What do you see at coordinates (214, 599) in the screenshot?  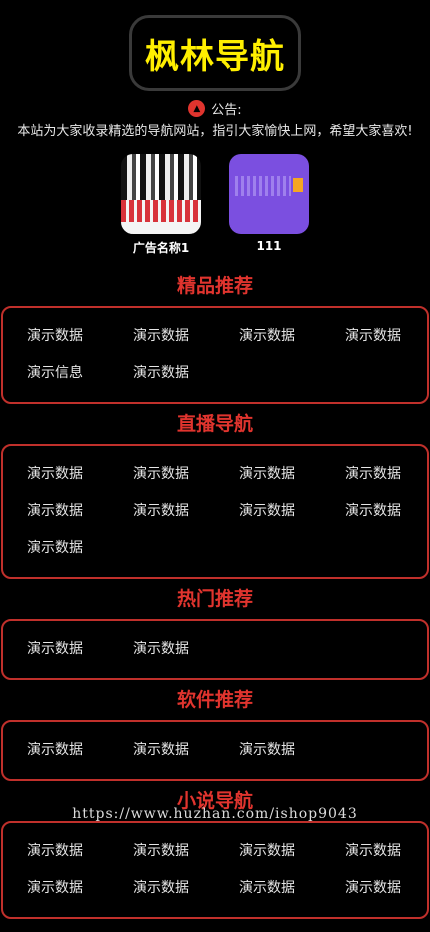 I see `section-title: 热门推荐` at bounding box center [214, 599].